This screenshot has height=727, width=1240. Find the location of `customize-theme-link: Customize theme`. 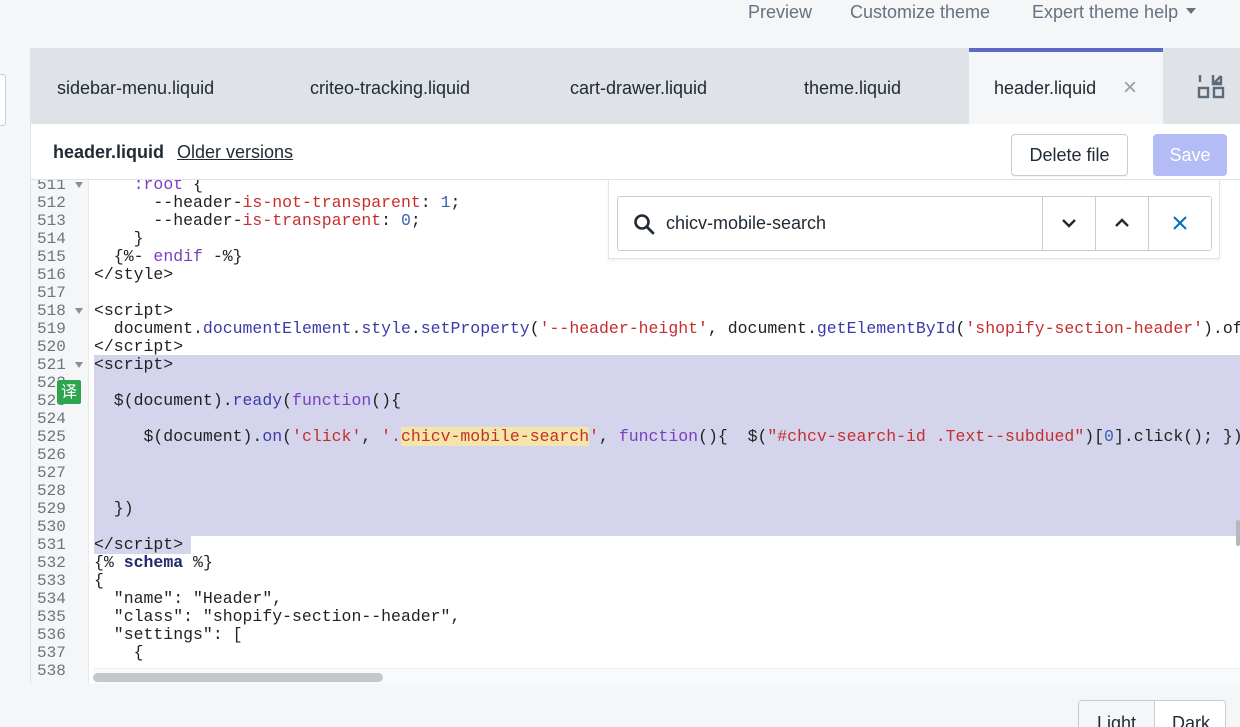

customize-theme-link: Customize theme is located at coordinates (920, 12).